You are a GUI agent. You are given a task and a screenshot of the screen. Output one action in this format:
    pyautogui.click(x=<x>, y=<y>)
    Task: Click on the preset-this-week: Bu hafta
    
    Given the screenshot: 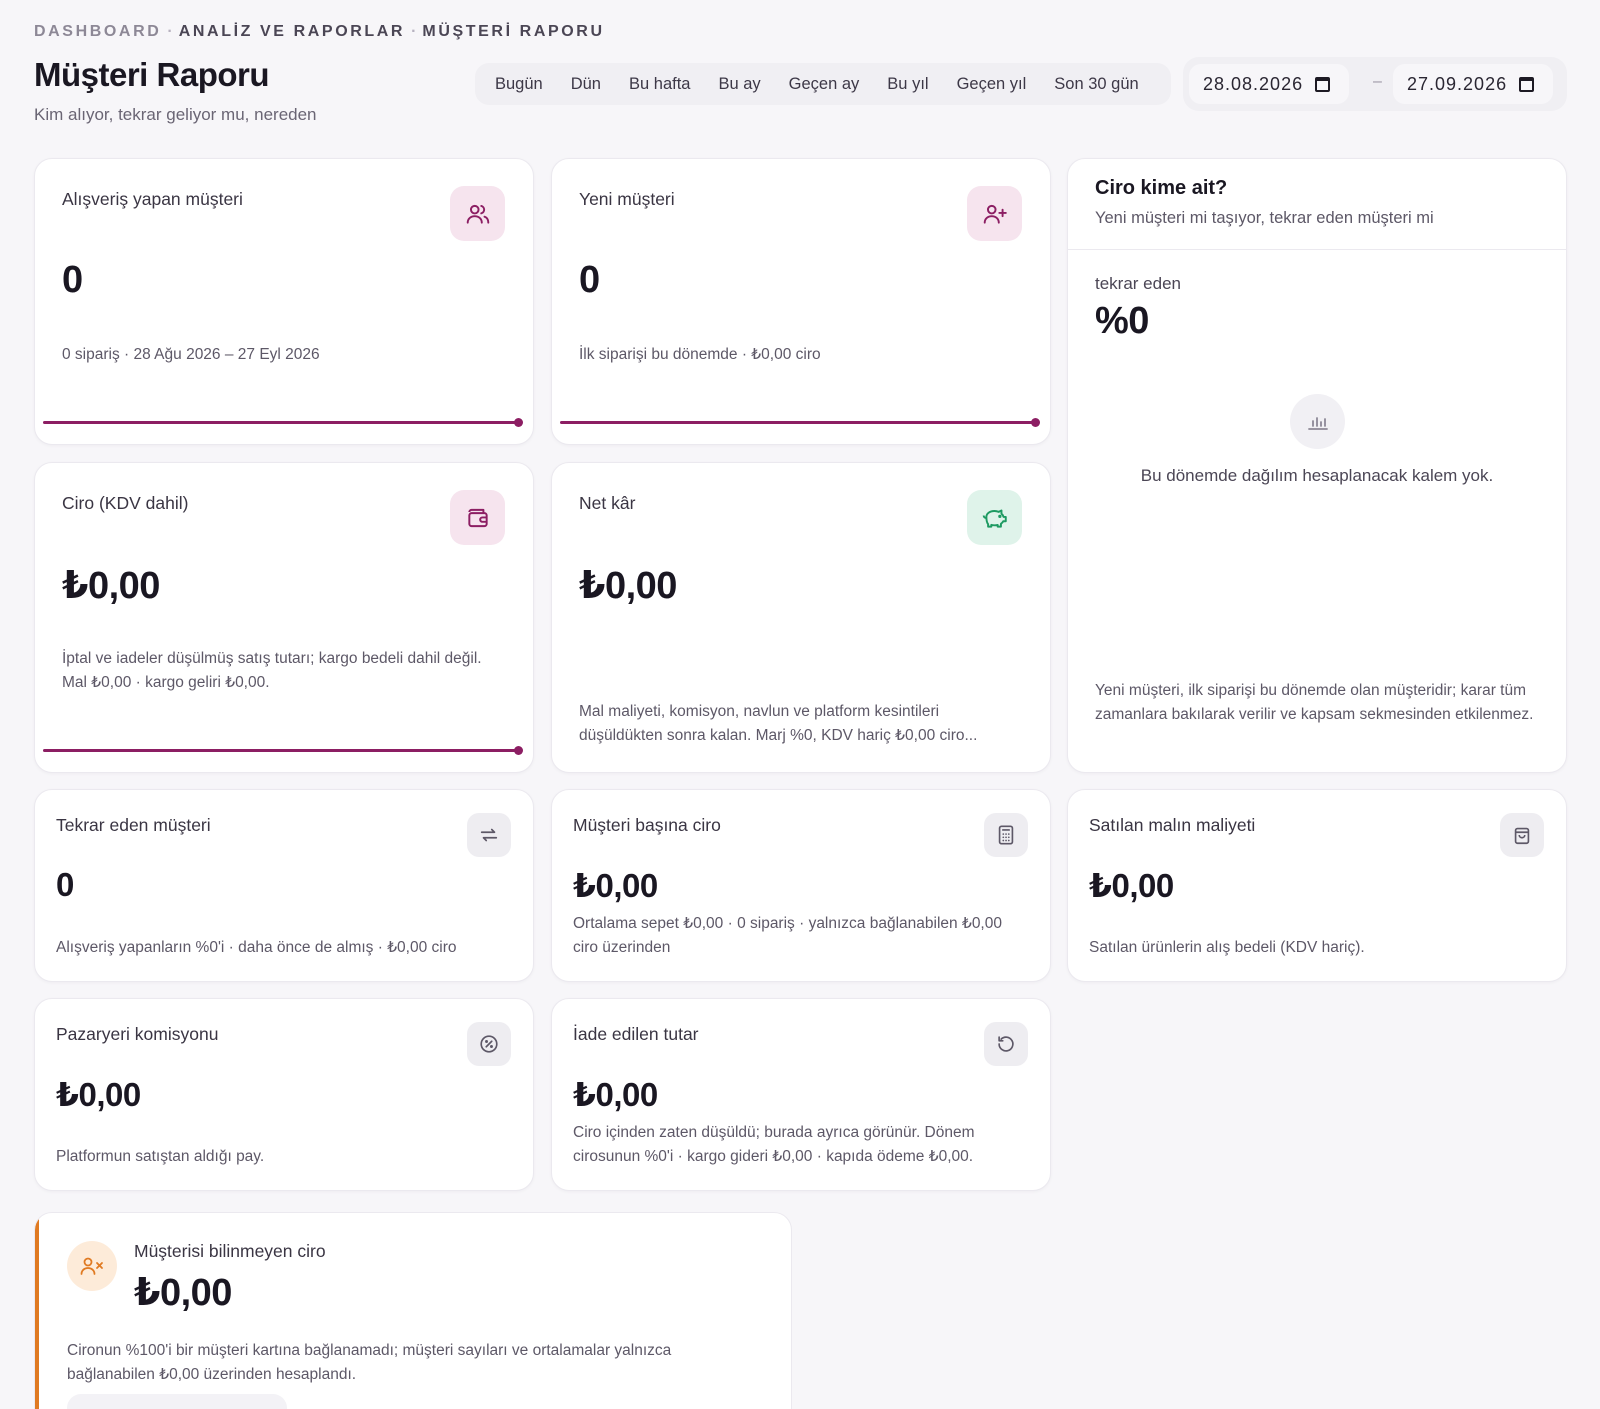 What is the action you would take?
    pyautogui.click(x=659, y=84)
    